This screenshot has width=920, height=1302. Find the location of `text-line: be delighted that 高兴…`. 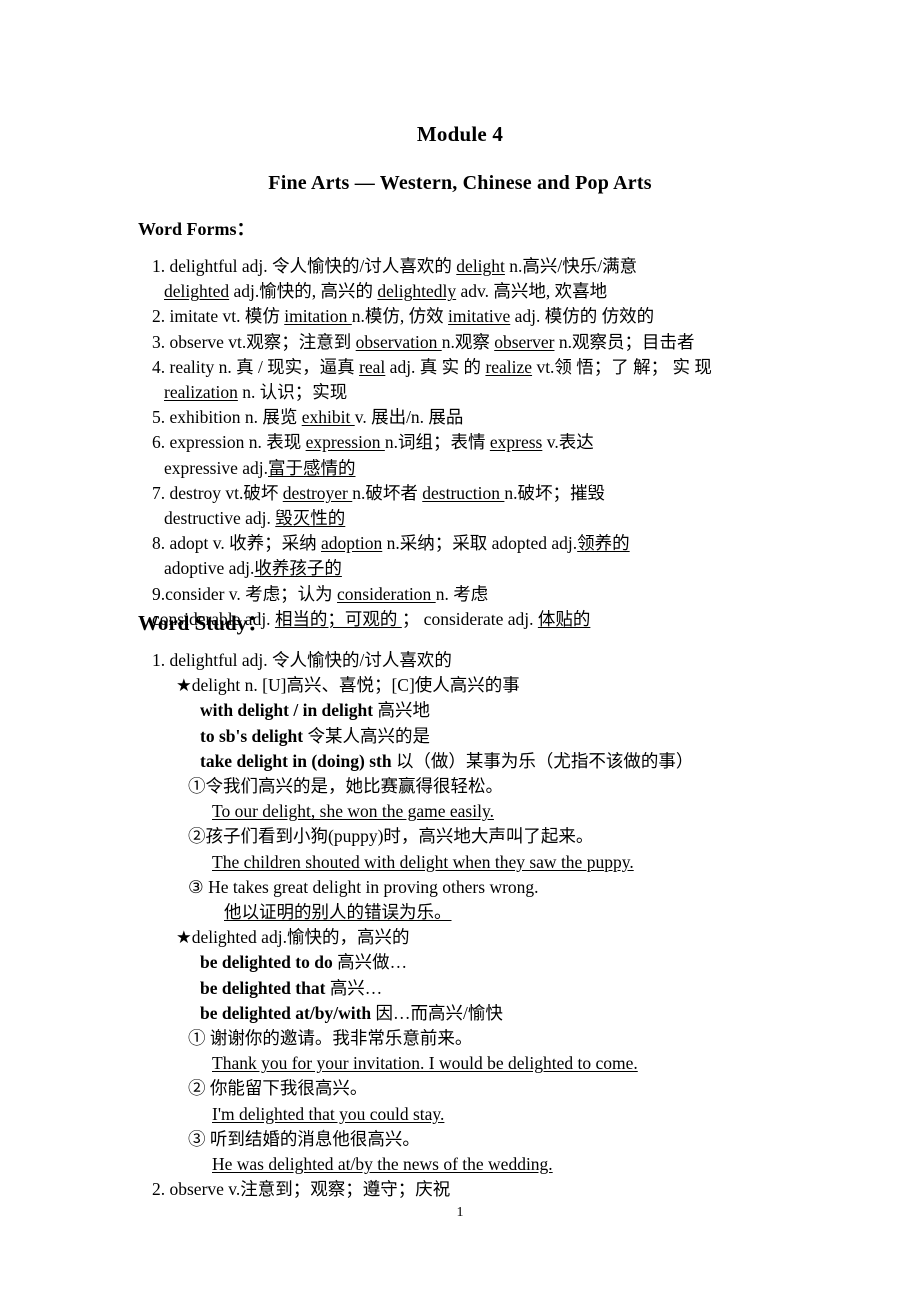

text-line: be delighted that 高兴… is located at coordinates (488, 988).